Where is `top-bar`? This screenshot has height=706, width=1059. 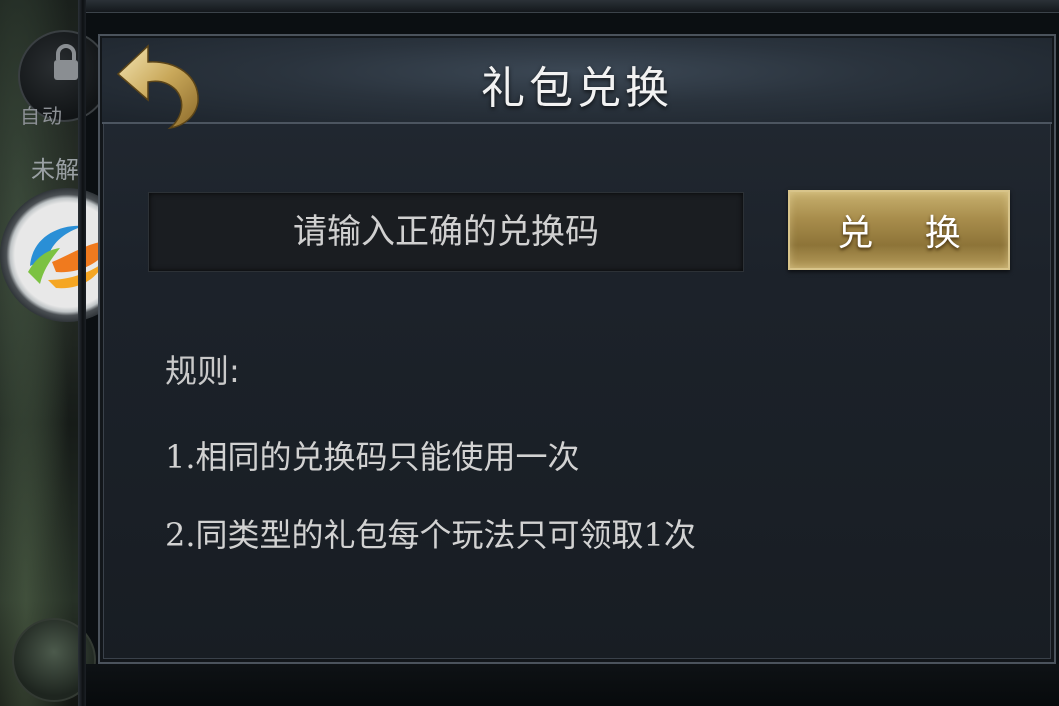
top-bar is located at coordinates (572, 6).